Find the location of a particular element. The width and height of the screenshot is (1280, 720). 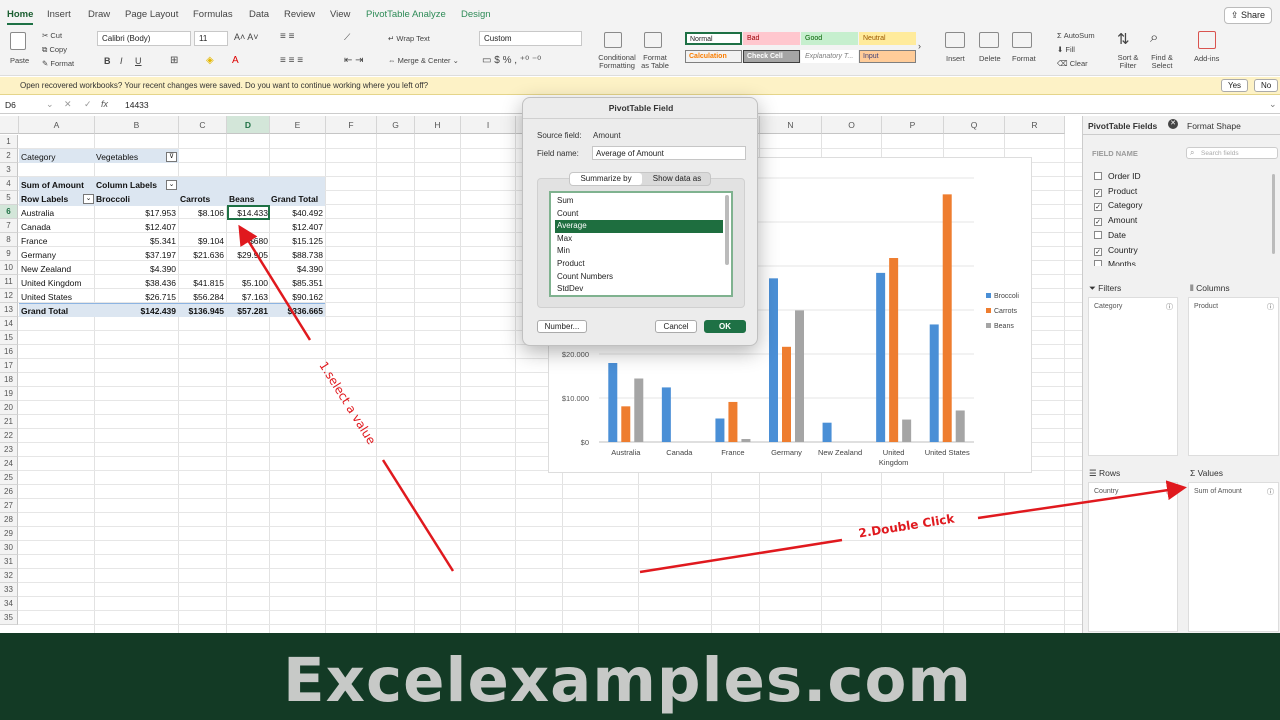

row-header-35: 35 is located at coordinates (9, 618).